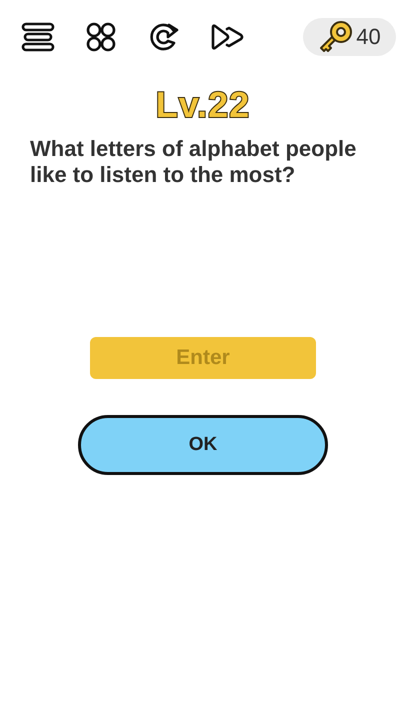 This screenshot has width=406, height=720. I want to click on answer-field: Enter, so click(203, 357).